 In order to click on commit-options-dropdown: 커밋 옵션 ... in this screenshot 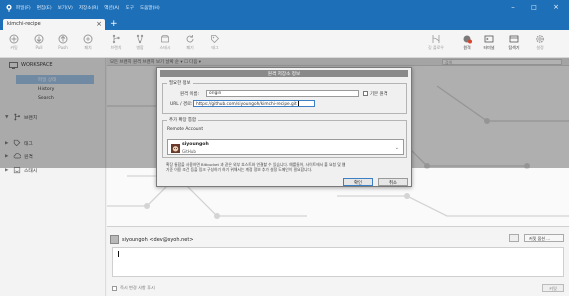, I will do `click(544, 238)`.